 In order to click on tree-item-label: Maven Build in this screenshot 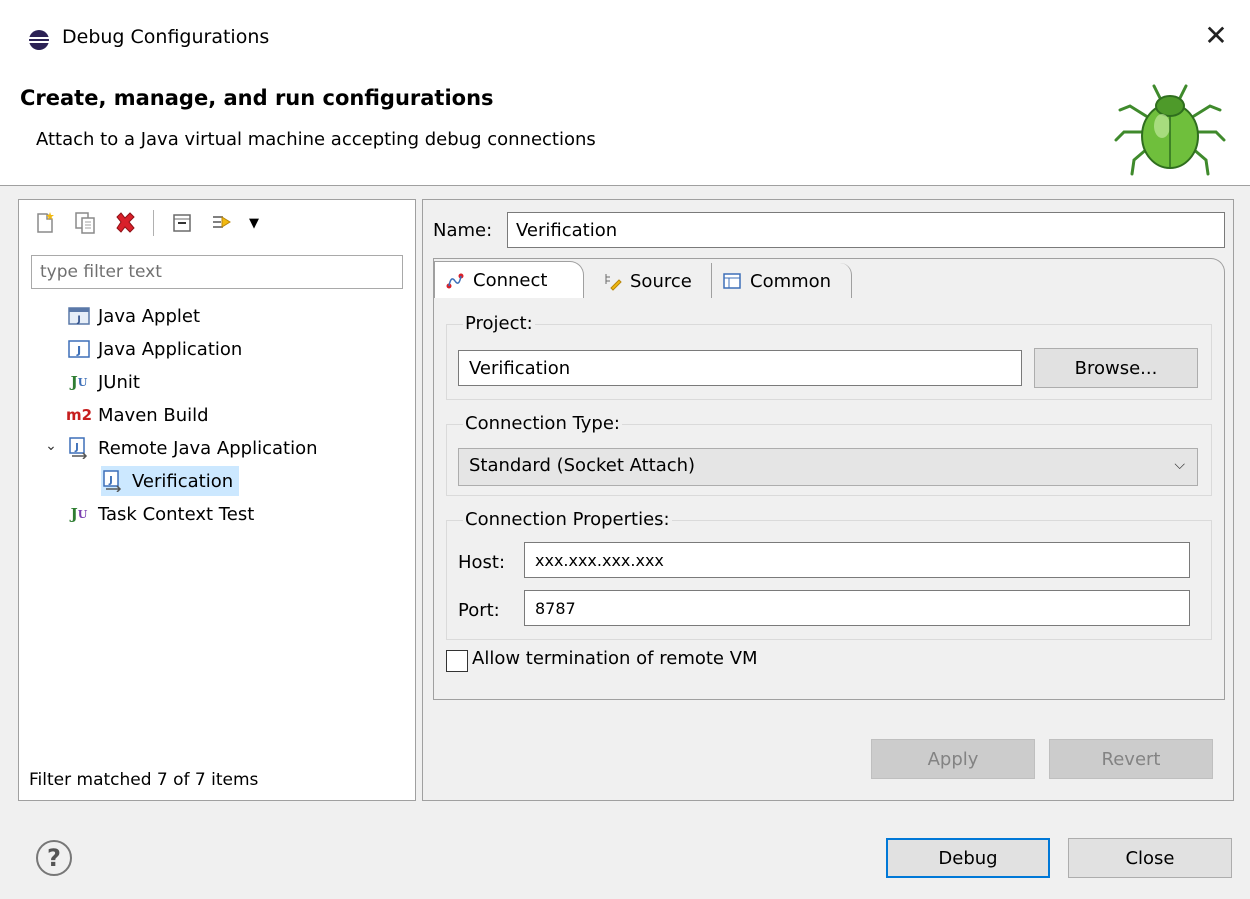, I will do `click(153, 415)`.